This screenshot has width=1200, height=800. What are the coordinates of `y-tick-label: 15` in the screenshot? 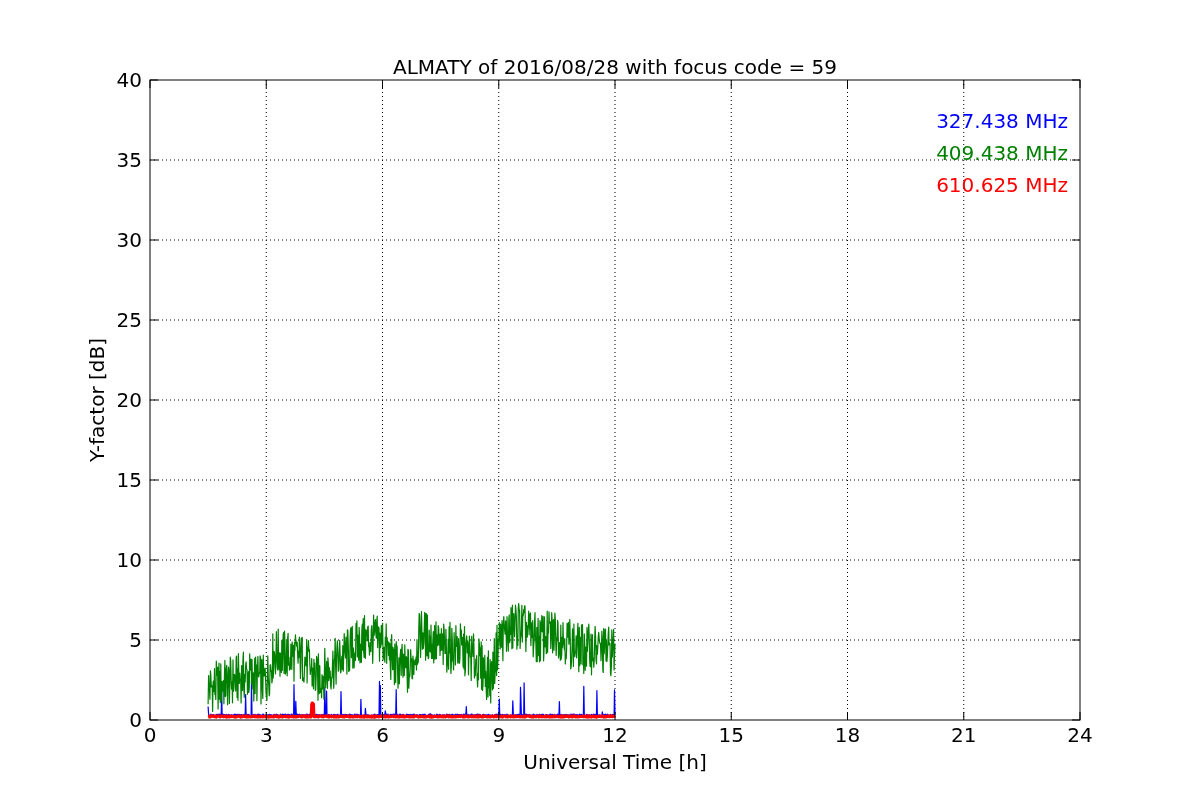 It's located at (129, 480).